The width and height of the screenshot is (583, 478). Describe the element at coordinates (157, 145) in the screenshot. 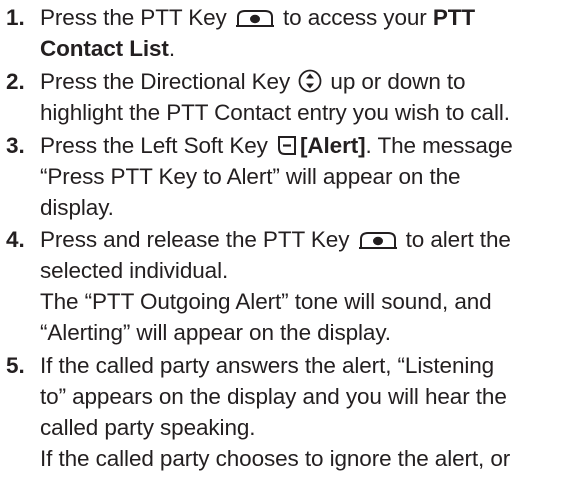

I see `text-run: Press the Left Soft Key` at that location.